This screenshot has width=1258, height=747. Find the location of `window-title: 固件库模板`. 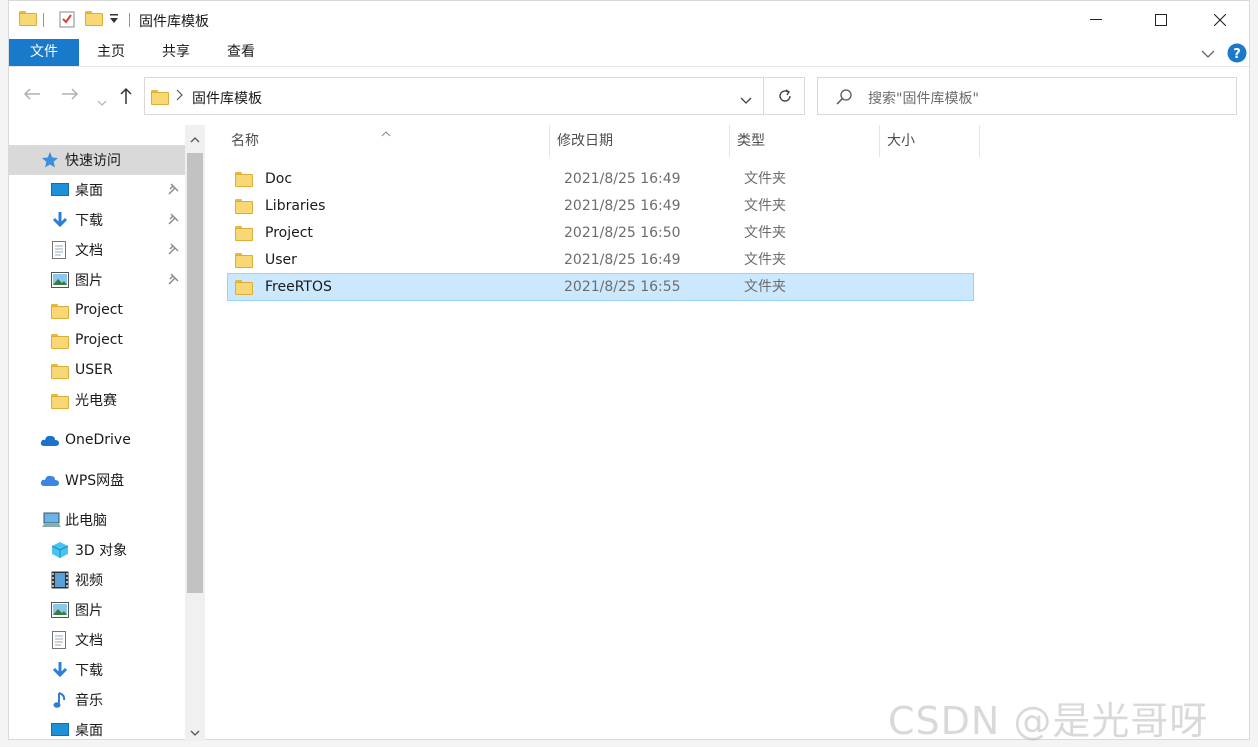

window-title: 固件库模板 is located at coordinates (174, 22).